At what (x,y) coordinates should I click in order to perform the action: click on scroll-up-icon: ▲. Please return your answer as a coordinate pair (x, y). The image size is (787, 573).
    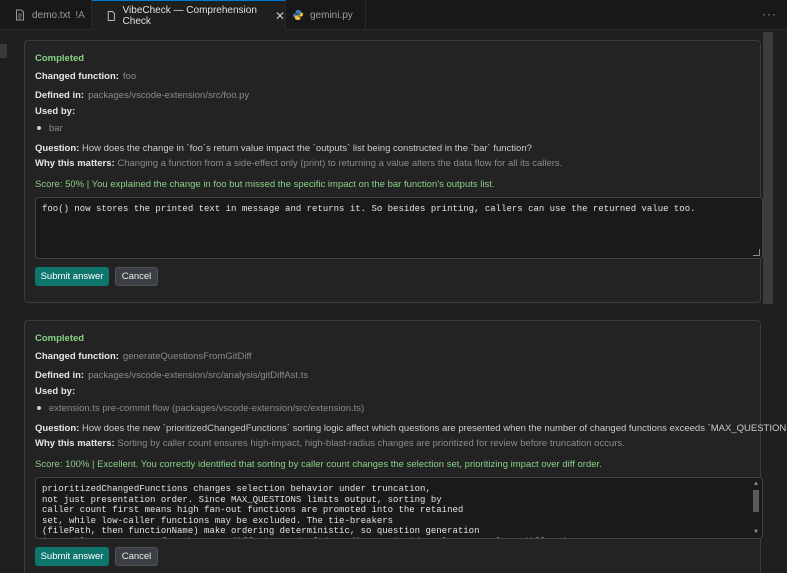
    Looking at the image, I should click on (756, 484).